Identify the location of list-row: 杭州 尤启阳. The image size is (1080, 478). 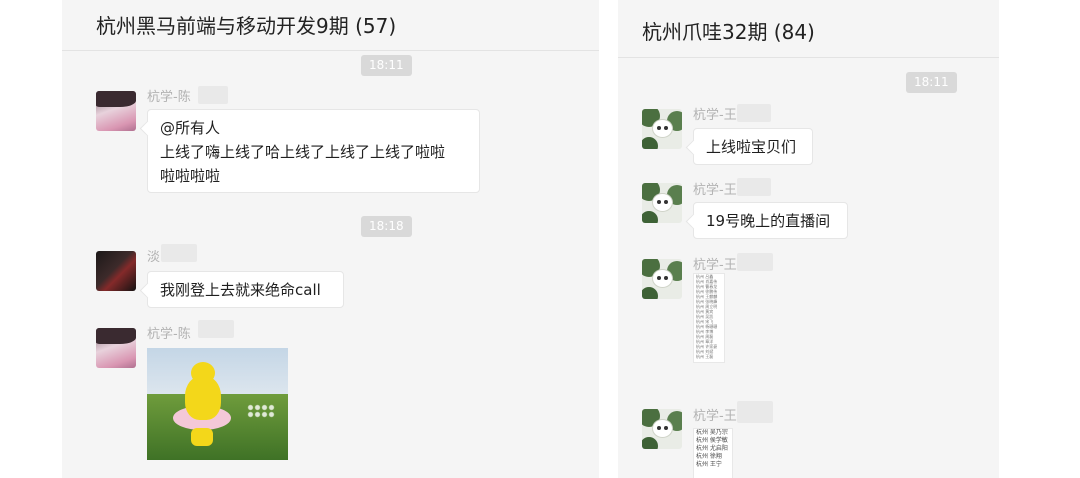
(712, 448).